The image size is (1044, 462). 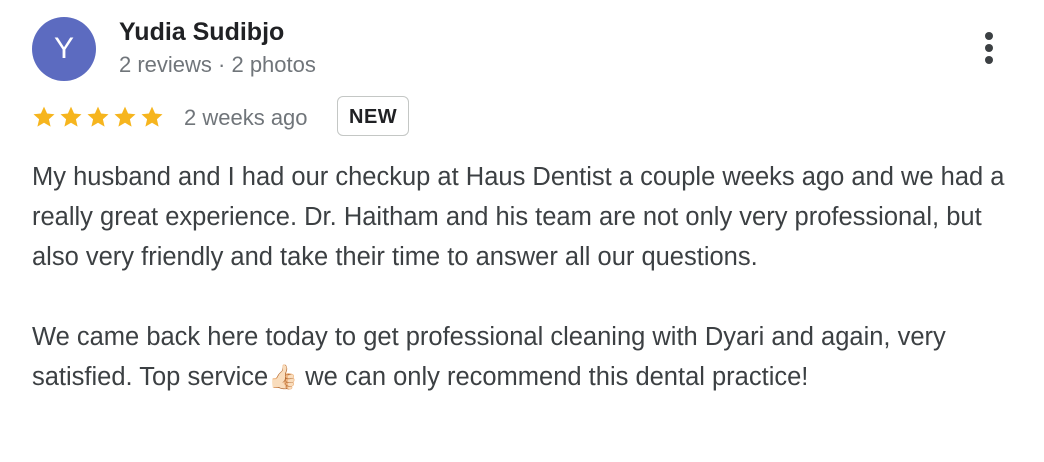 I want to click on thumbs-up-icon: 👍🏻, so click(x=283, y=377).